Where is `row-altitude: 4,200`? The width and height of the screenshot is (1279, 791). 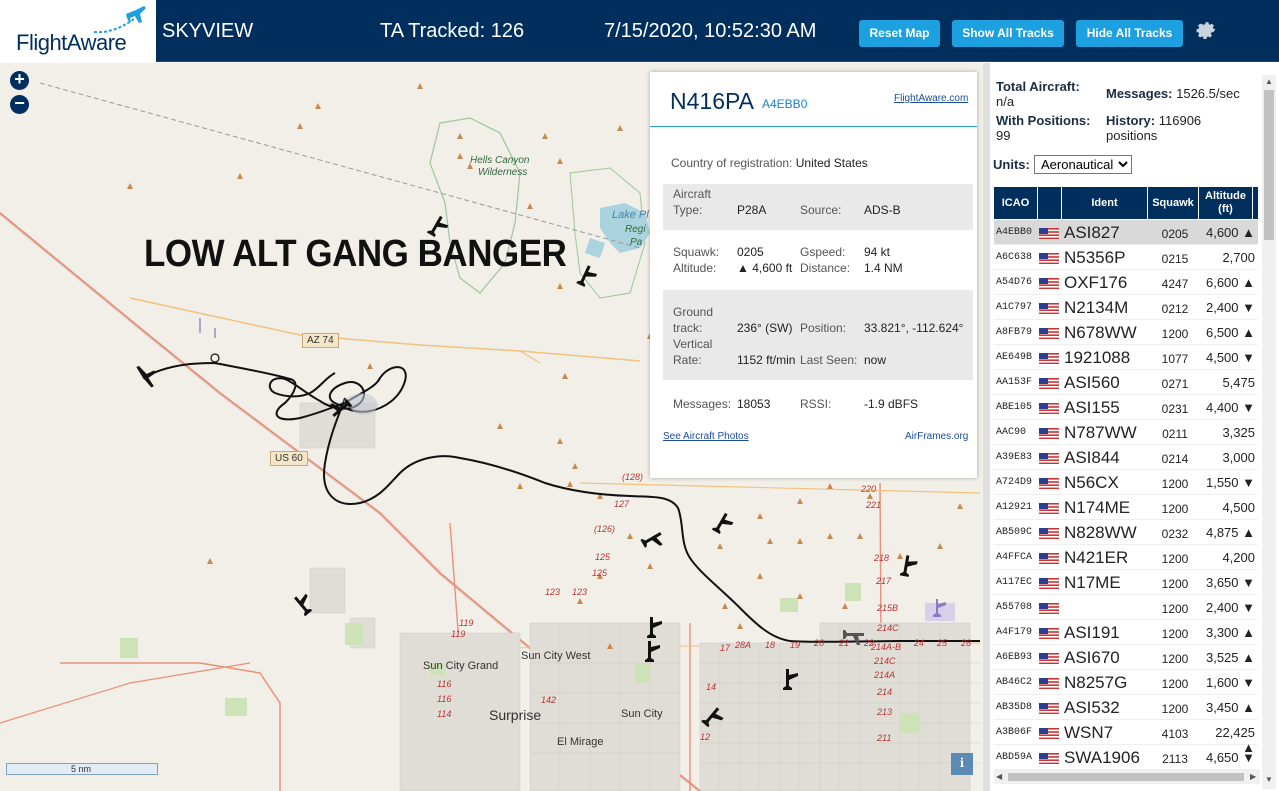 row-altitude: 4,200 is located at coordinates (1238, 557).